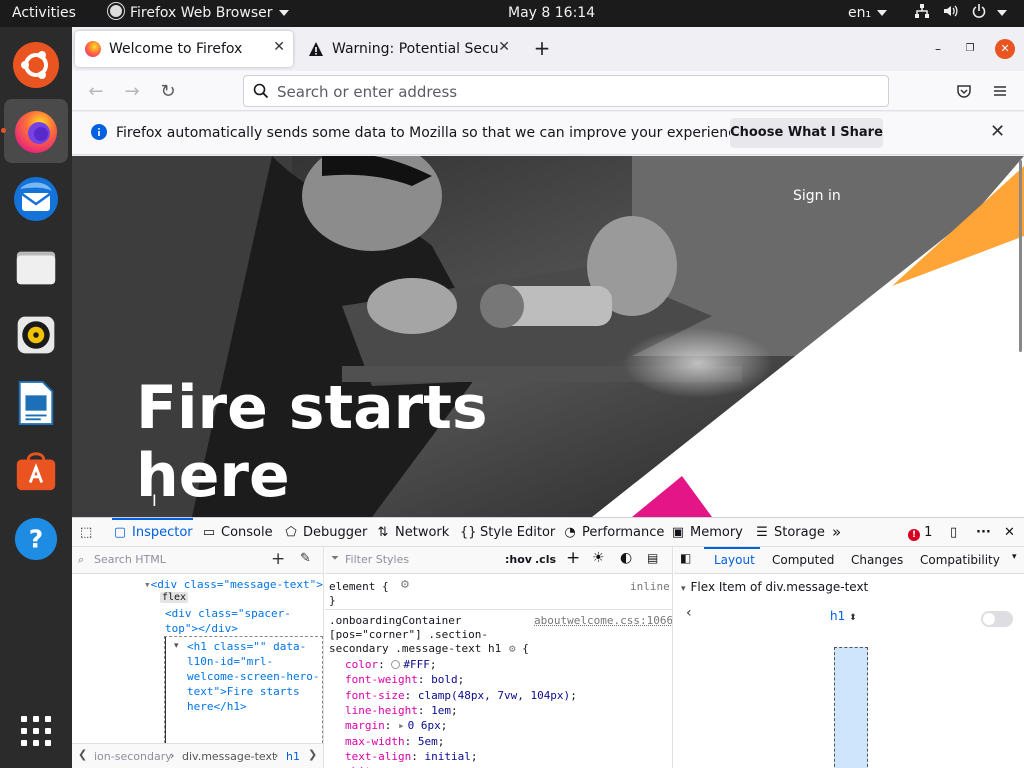  Describe the element at coordinates (1014, 557) in the screenshot. I see `chevron-down-icon: ▾` at that location.